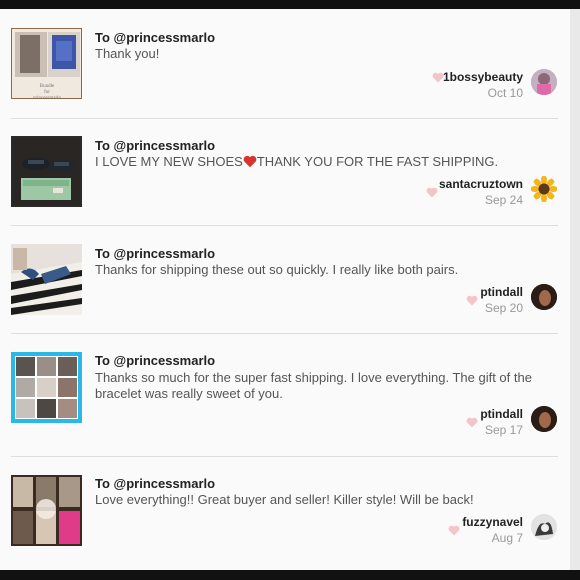 The image size is (580, 580). Describe the element at coordinates (290, 575) in the screenshot. I see `bottom-bar` at that location.